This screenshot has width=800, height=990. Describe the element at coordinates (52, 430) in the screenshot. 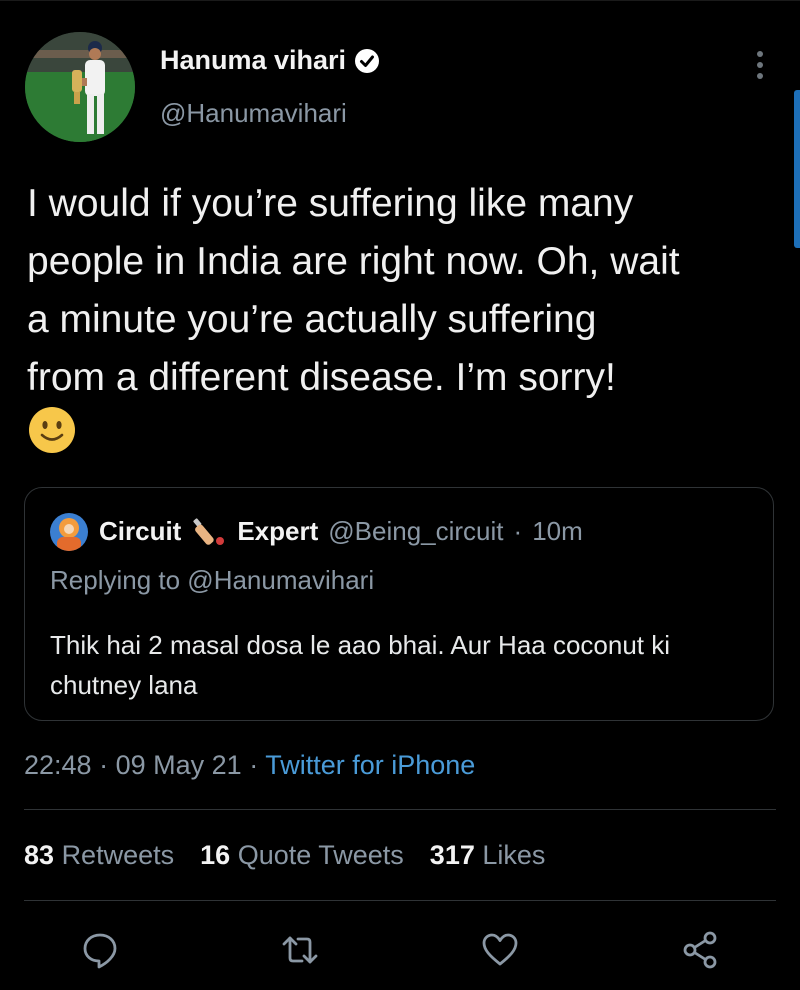

I see `slightly-smiling-face-emoji-icon` at that location.